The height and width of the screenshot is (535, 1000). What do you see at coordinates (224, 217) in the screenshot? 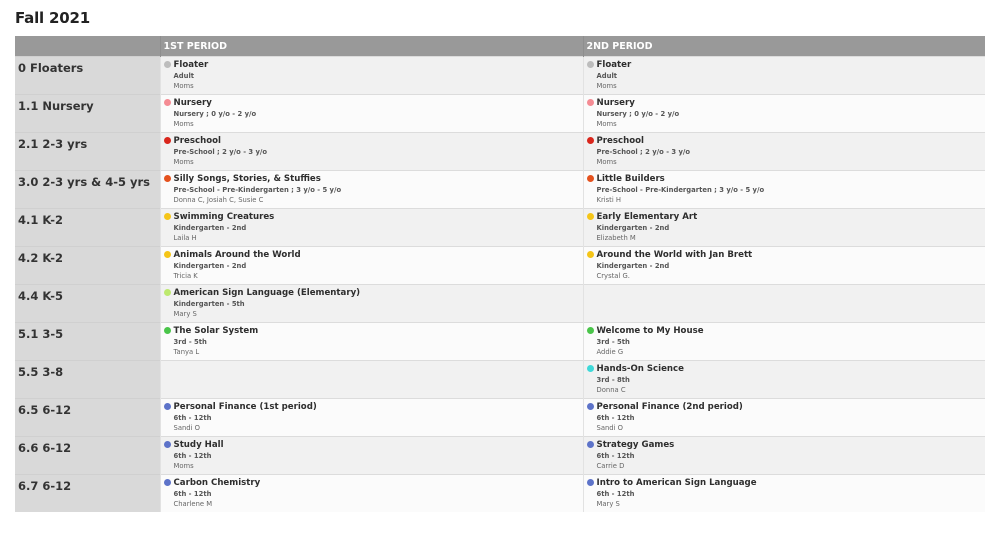
I see `class-name: Swimming Creatures` at bounding box center [224, 217].